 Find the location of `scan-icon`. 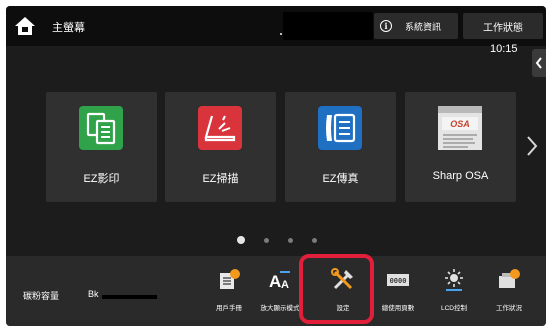

scan-icon is located at coordinates (220, 128).